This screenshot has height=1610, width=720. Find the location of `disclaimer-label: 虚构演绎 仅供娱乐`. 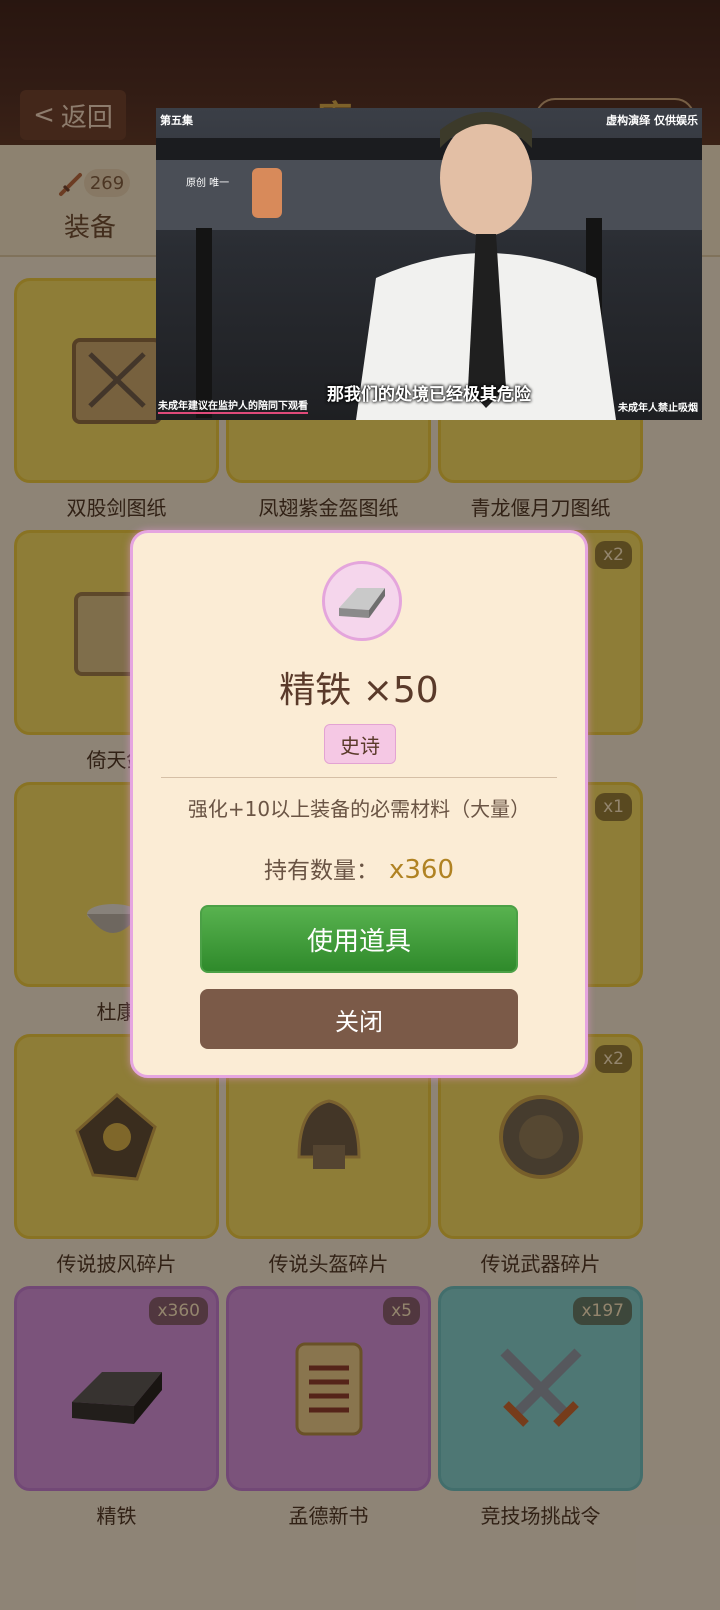

disclaimer-label: 虚构演绎 仅供娱乐 is located at coordinates (652, 120).